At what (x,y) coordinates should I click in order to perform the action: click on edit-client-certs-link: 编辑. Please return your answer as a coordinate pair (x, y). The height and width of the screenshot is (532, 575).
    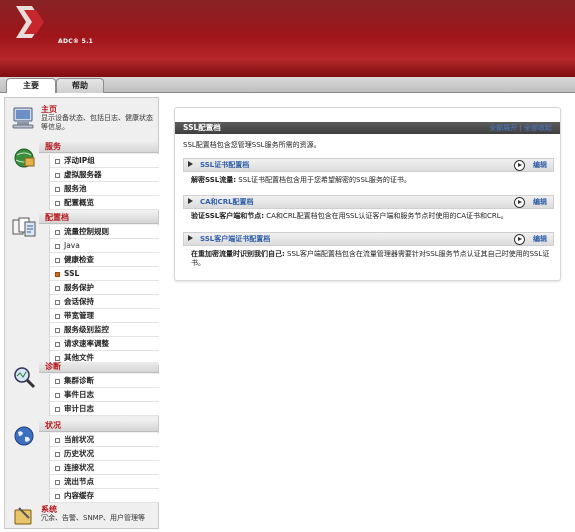
    Looking at the image, I should click on (540, 239).